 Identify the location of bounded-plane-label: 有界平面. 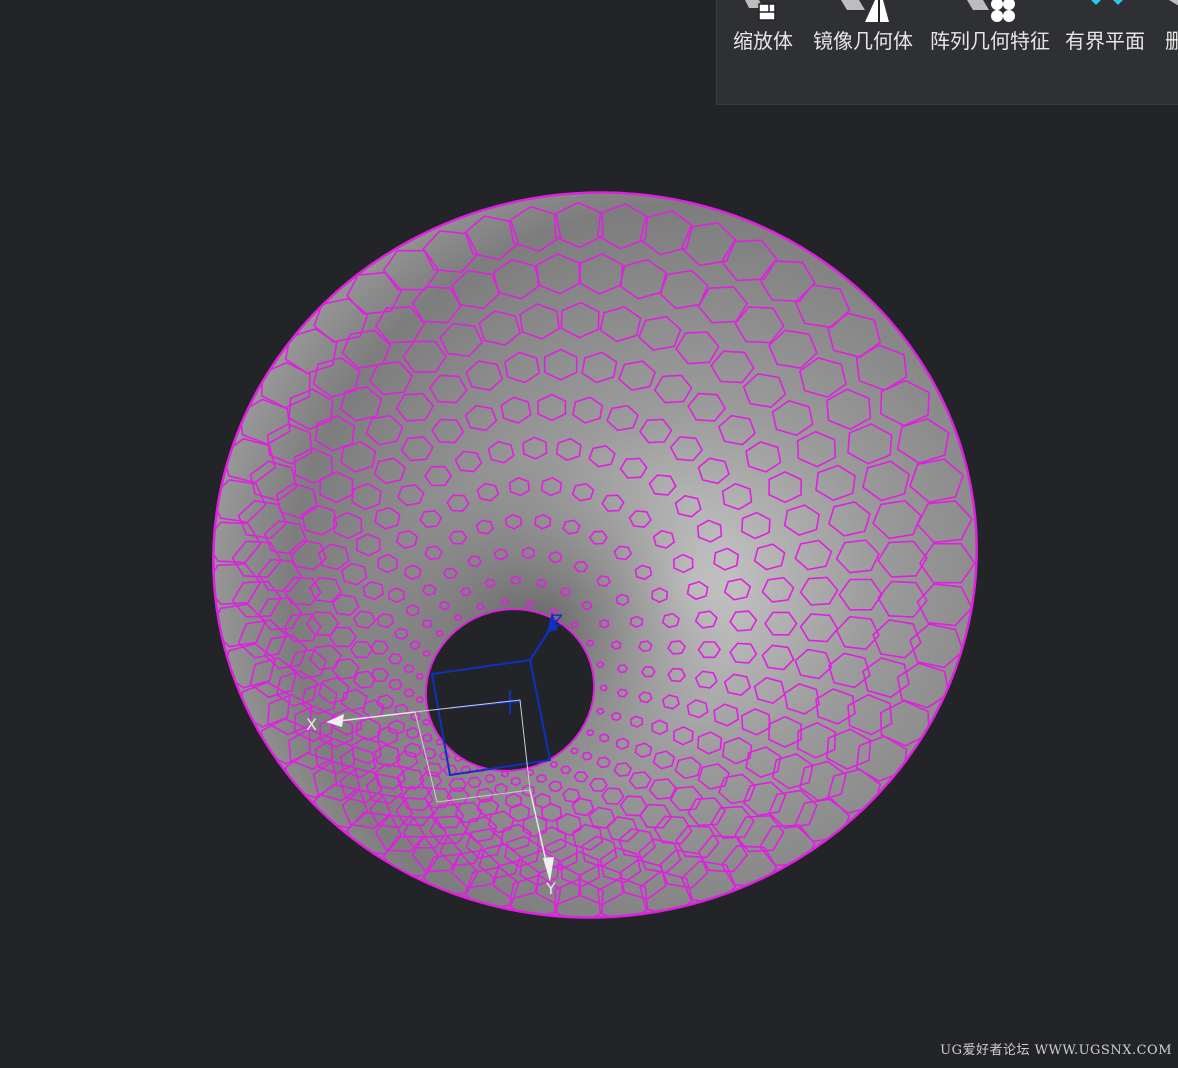
(1105, 41).